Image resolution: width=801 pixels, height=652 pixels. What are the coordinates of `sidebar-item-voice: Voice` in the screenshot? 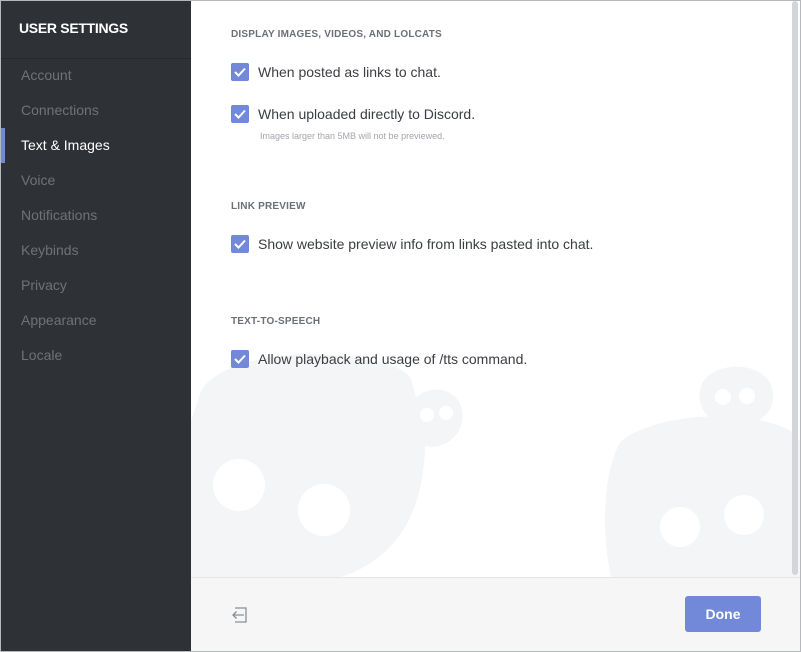 It's located at (96, 180).